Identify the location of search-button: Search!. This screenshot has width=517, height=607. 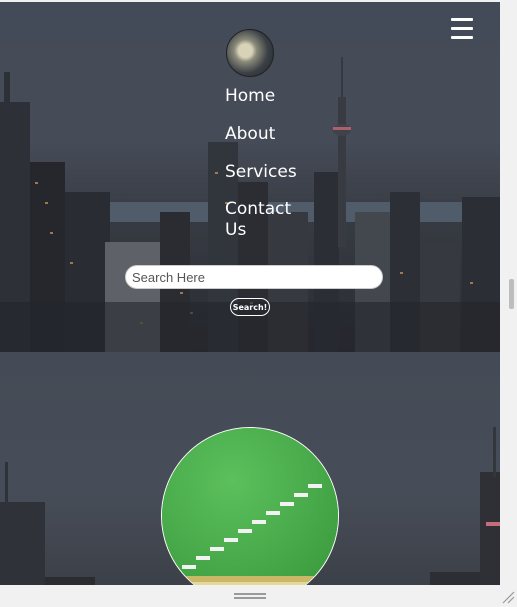
(250, 307).